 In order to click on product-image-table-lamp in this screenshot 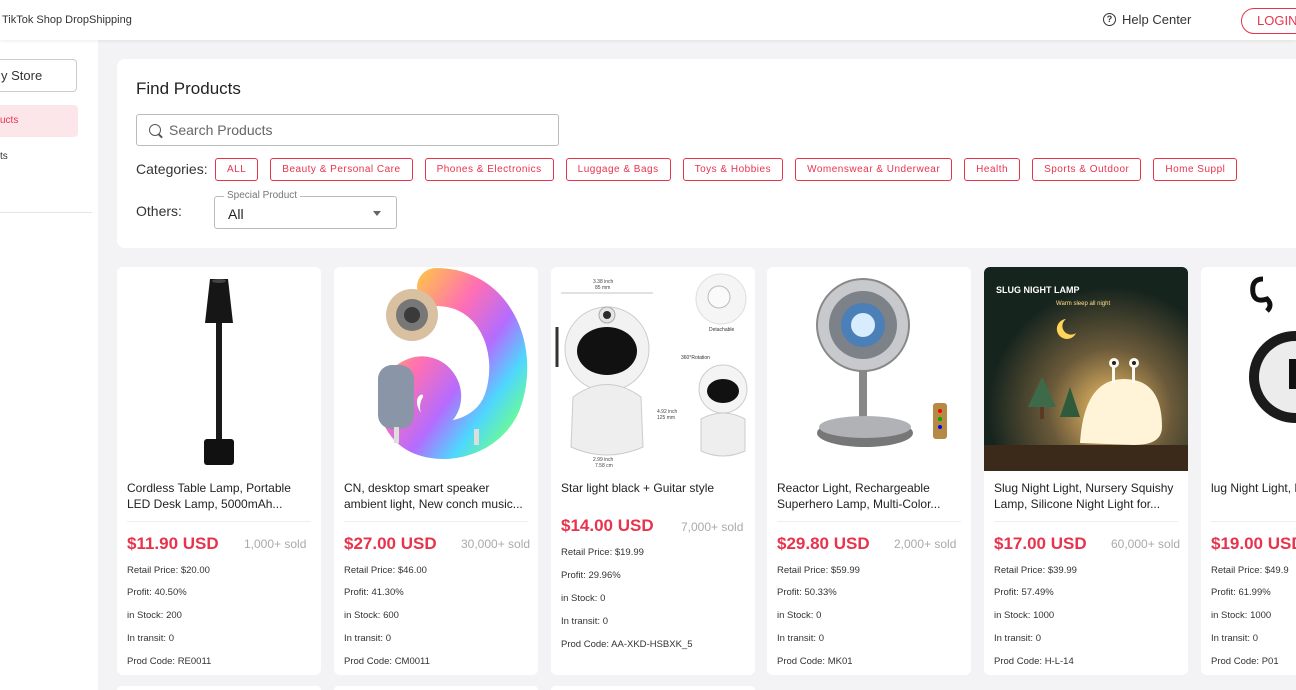, I will do `click(219, 369)`.